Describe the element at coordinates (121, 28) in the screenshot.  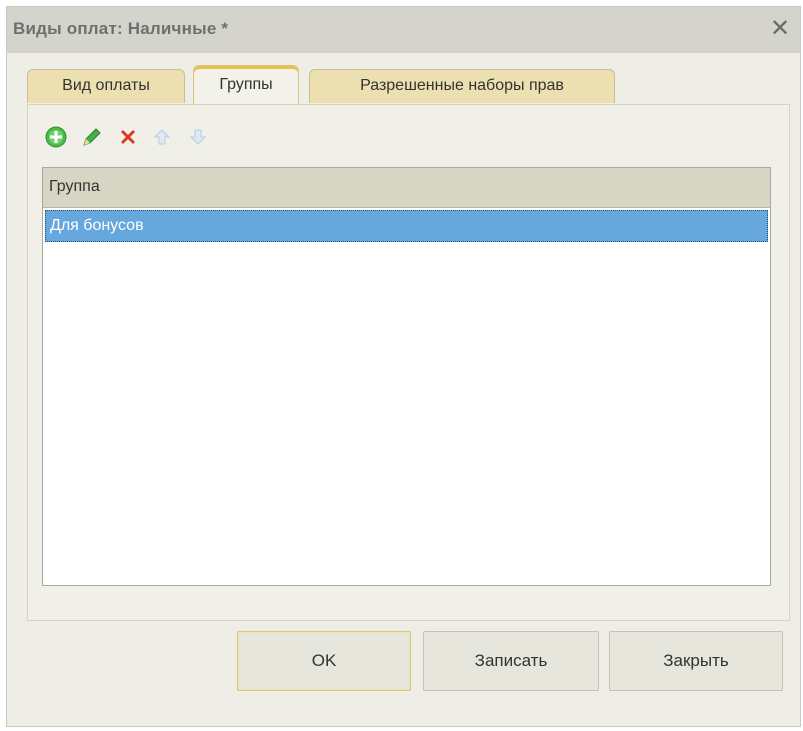
I see `window-title: Виды оплат: Наличные *` at that location.